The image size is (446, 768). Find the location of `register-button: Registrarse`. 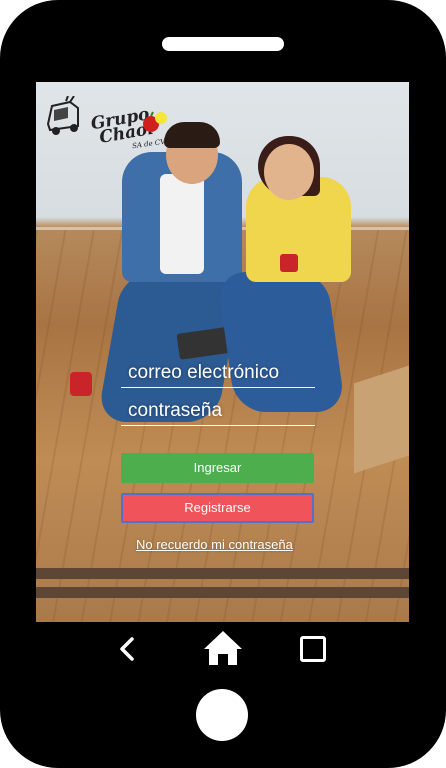

register-button: Registrarse is located at coordinates (217, 508).